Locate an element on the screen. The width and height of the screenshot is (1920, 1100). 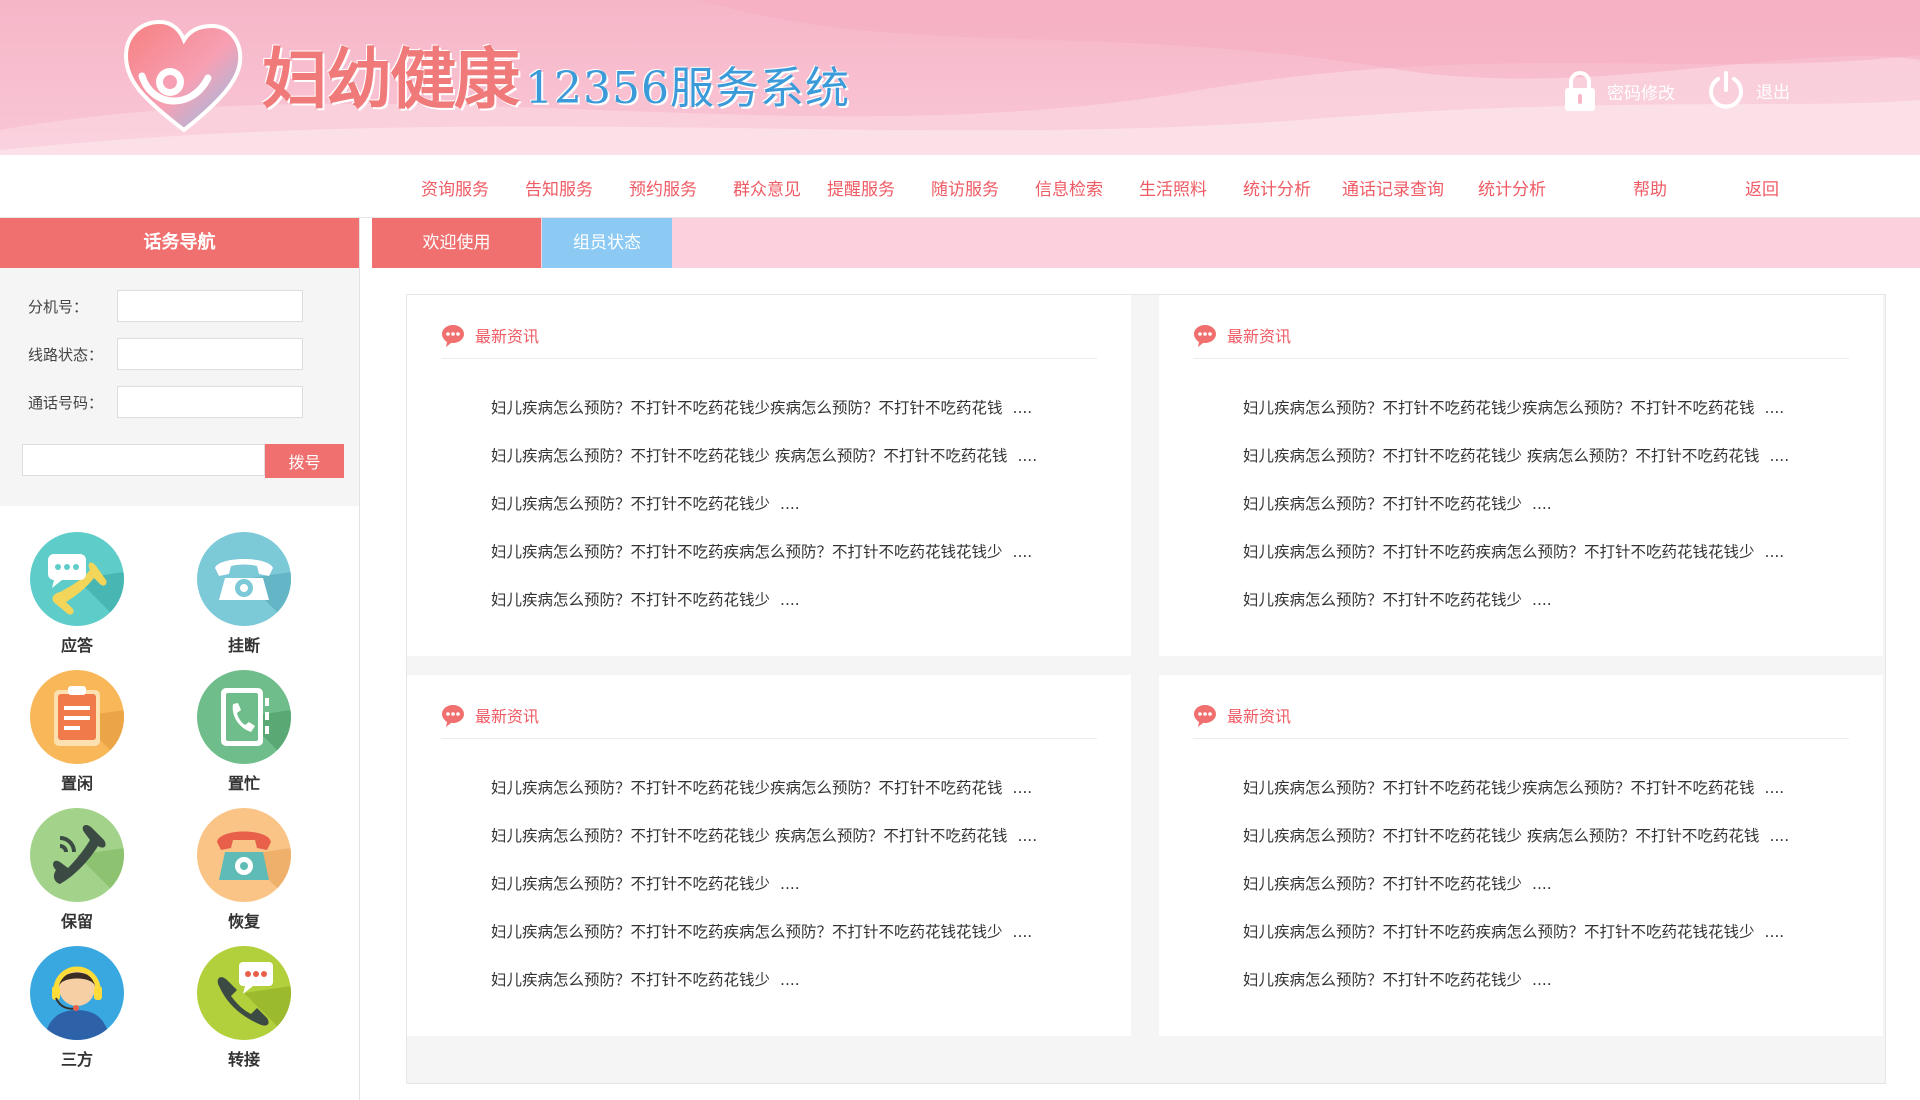
nav-item-back: 返回 is located at coordinates (1762, 187).